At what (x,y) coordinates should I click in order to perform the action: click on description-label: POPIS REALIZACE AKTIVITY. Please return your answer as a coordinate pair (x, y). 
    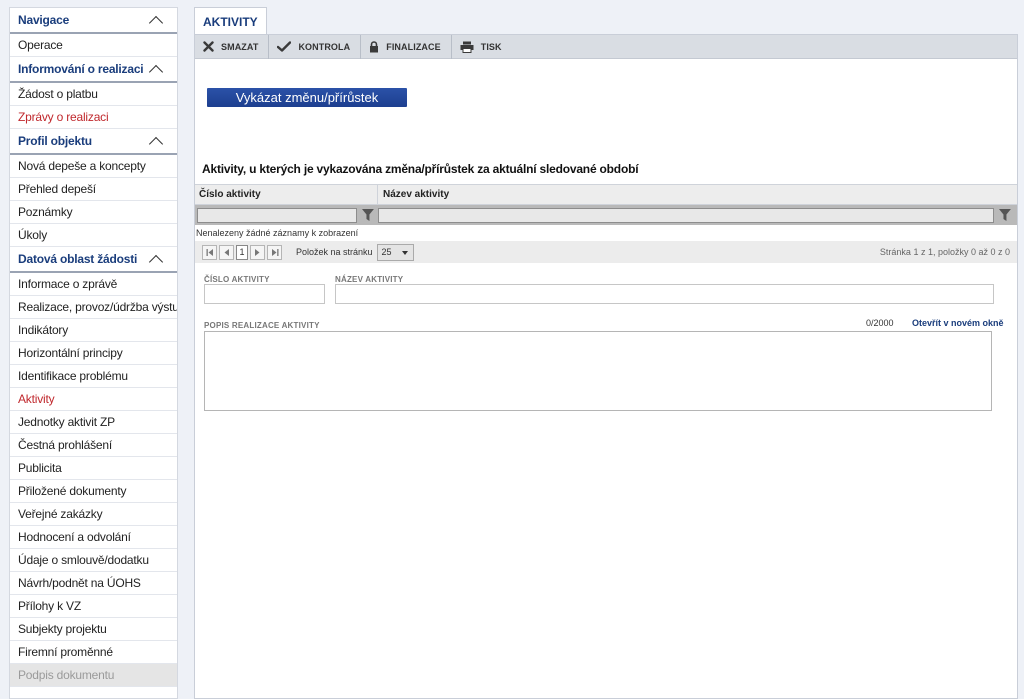
    Looking at the image, I should click on (262, 325).